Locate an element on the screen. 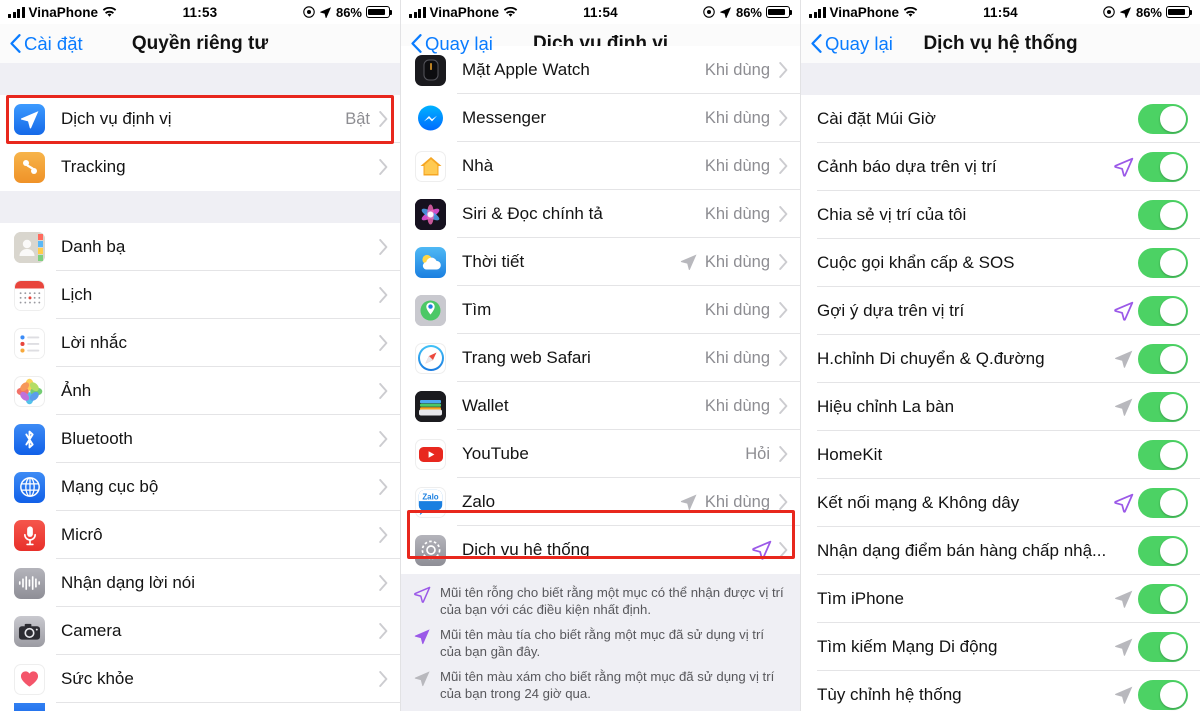 This screenshot has height=711, width=1200. row-bluetooth: Bluetooth is located at coordinates (200, 439).